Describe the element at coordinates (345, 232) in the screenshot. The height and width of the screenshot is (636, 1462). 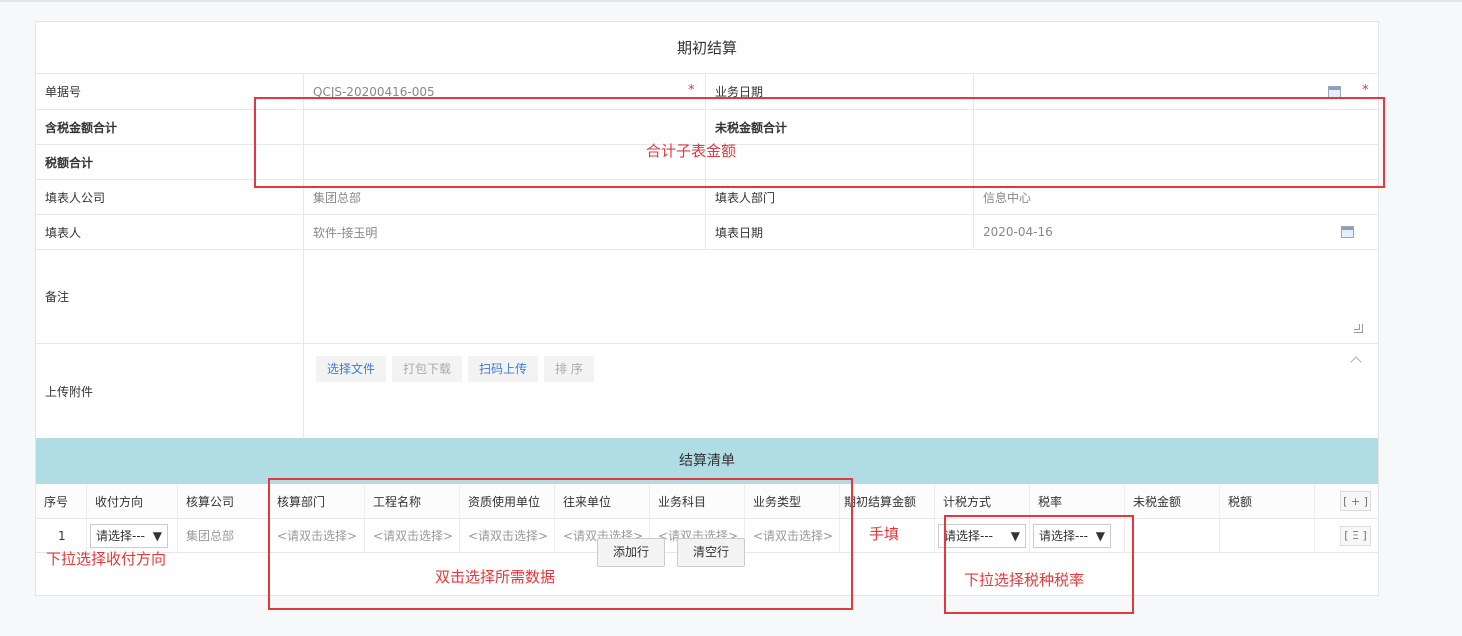
I see `filler-value: 软件-接玉明` at that location.